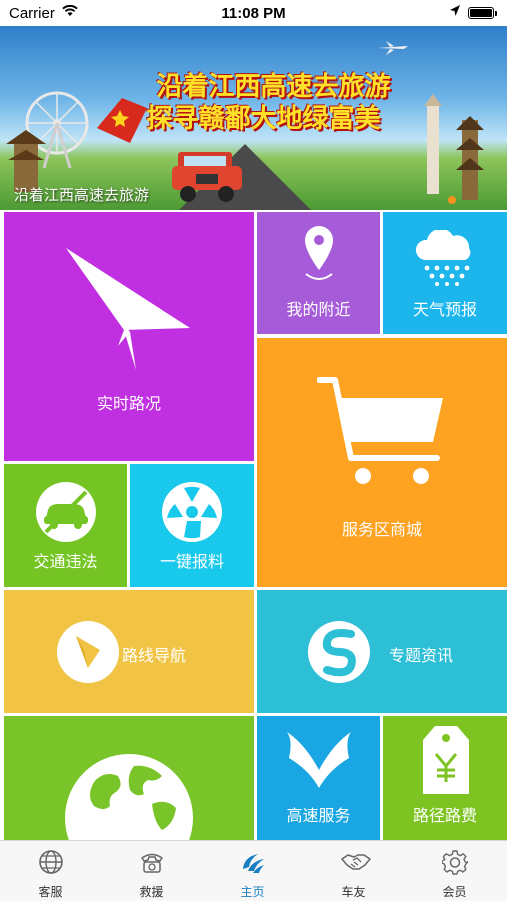 The height and width of the screenshot is (901, 507). I want to click on tile-service-mall: 服务区商城, so click(382, 462).